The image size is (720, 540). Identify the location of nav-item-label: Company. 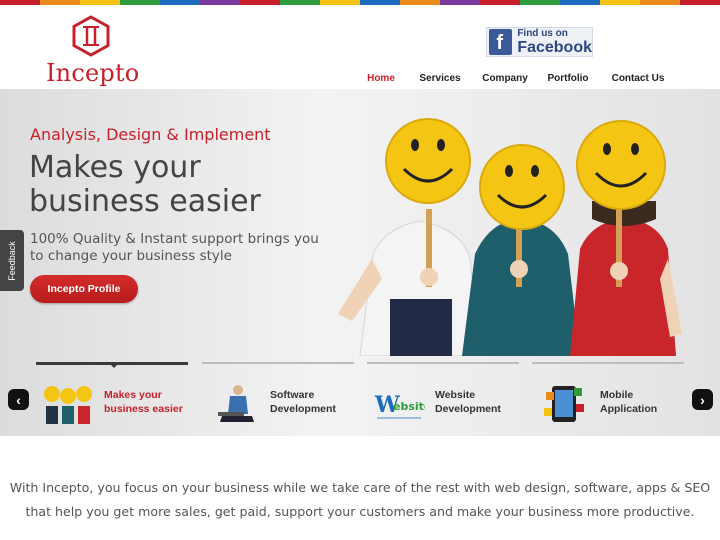
(505, 78).